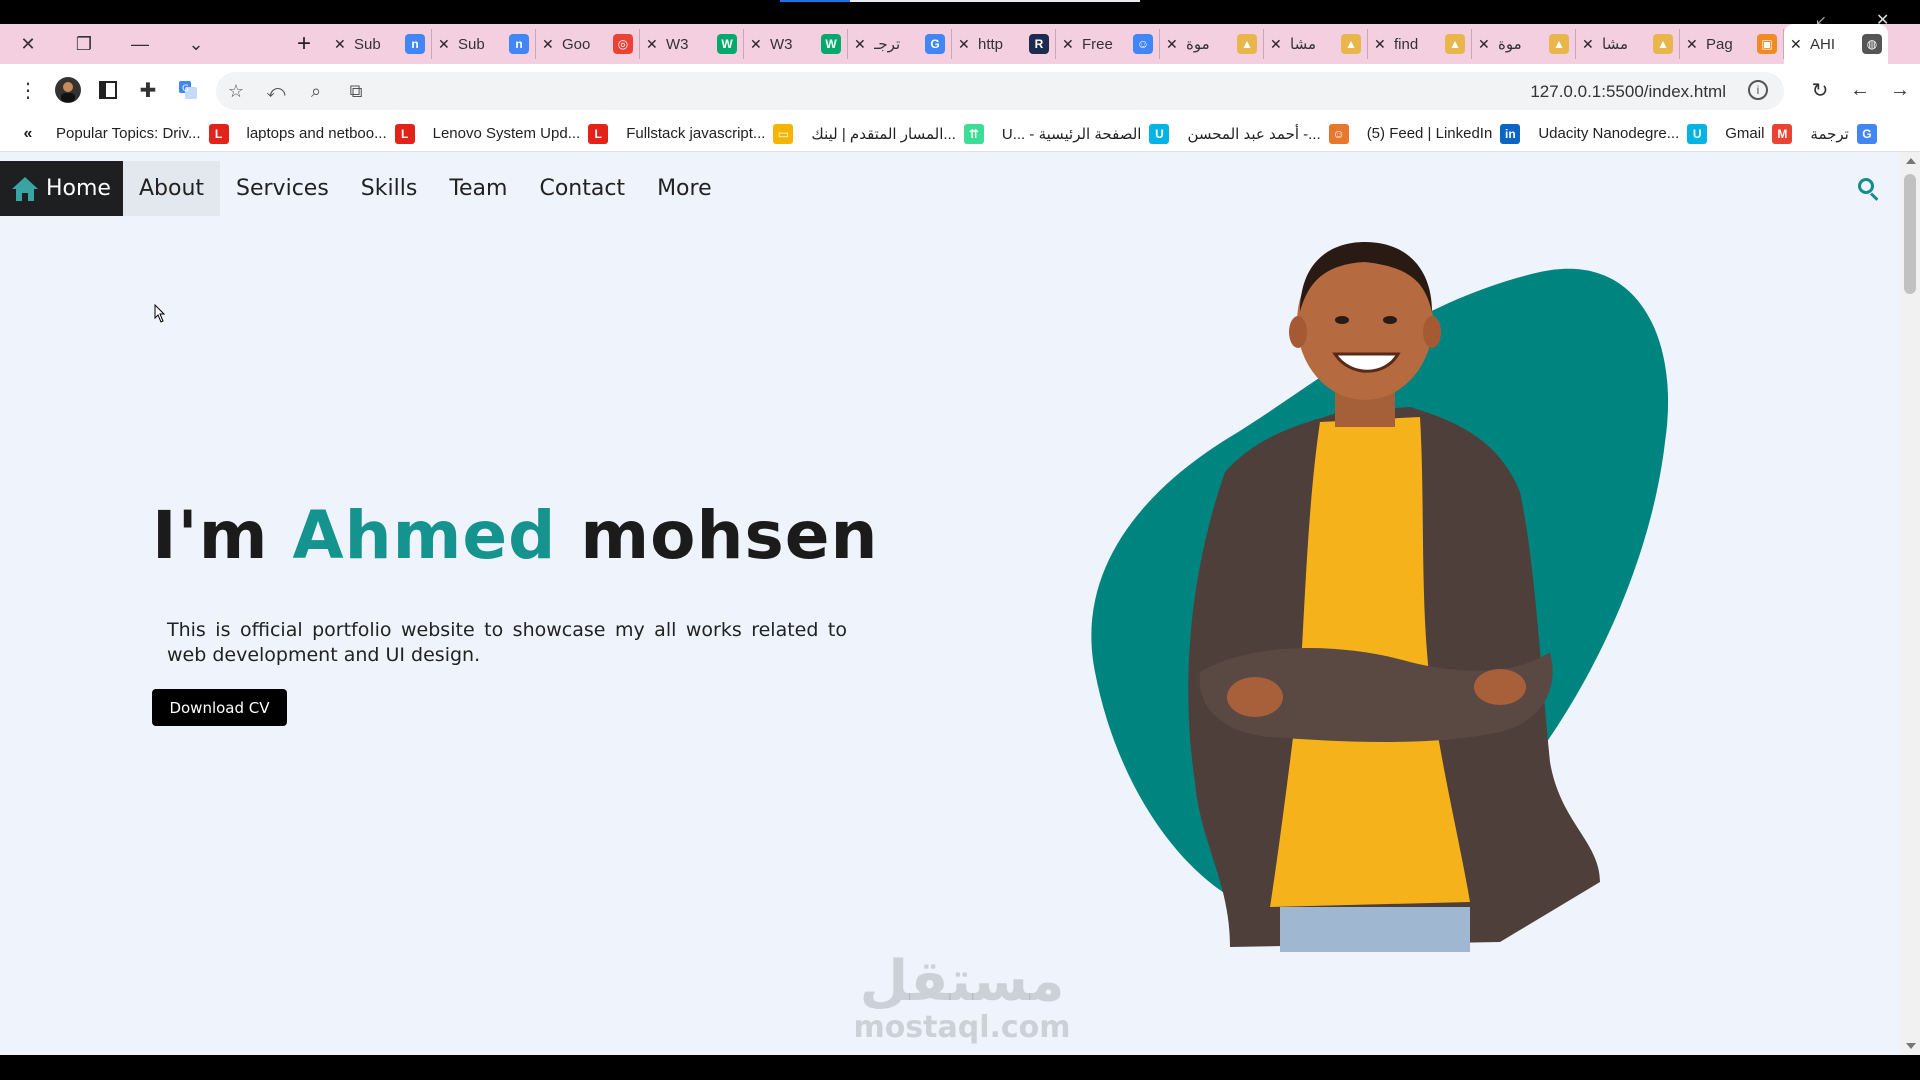  Describe the element at coordinates (1745, 133) in the screenshot. I see `bookmark-label: Gmail` at that location.